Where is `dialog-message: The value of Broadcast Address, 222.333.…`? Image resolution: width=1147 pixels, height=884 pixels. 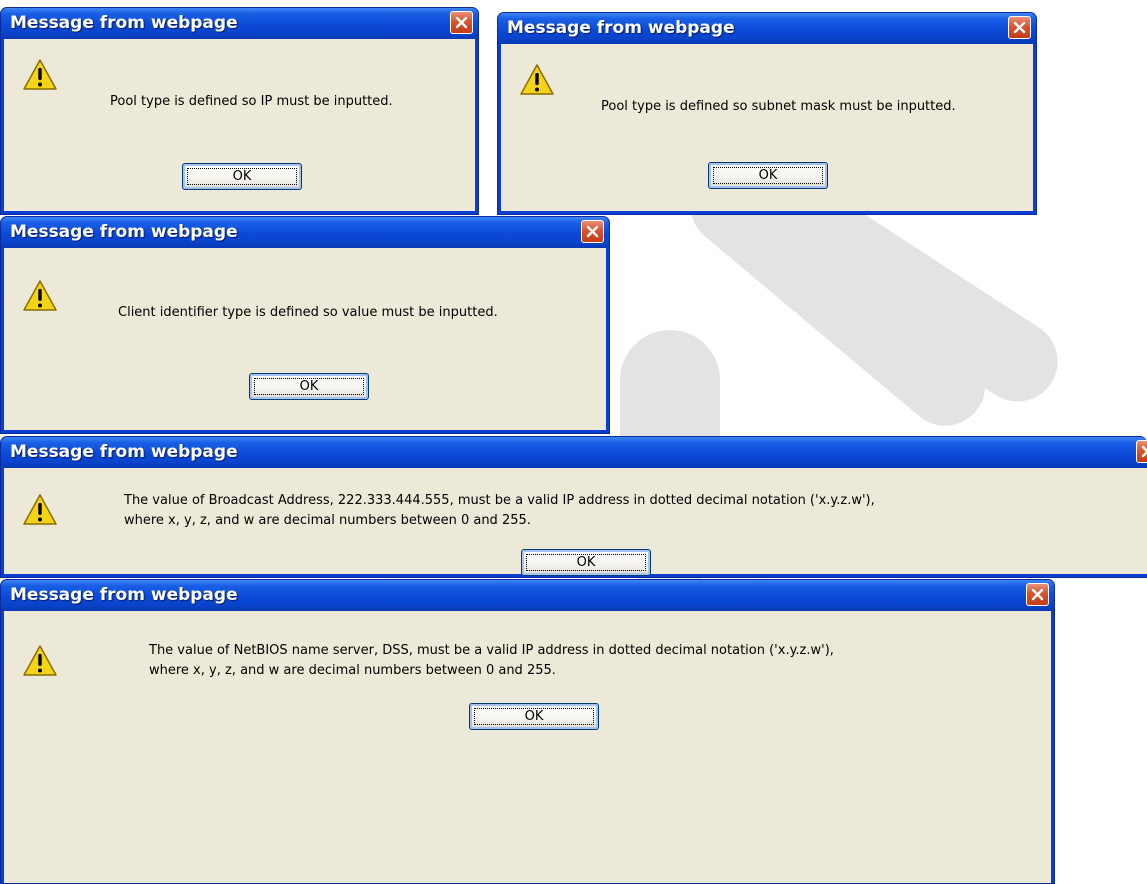 dialog-message: The value of Broadcast Address, 222.333.… is located at coordinates (499, 511).